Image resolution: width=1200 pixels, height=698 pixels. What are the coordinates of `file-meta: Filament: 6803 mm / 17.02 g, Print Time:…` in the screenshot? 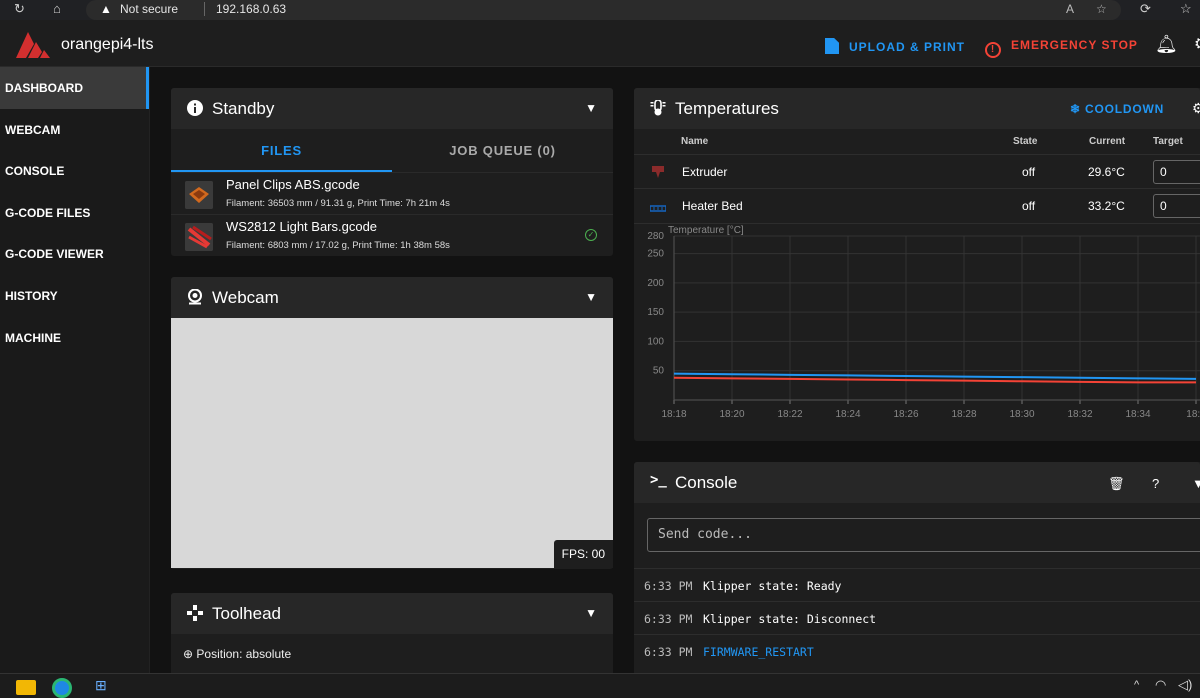 It's located at (338, 245).